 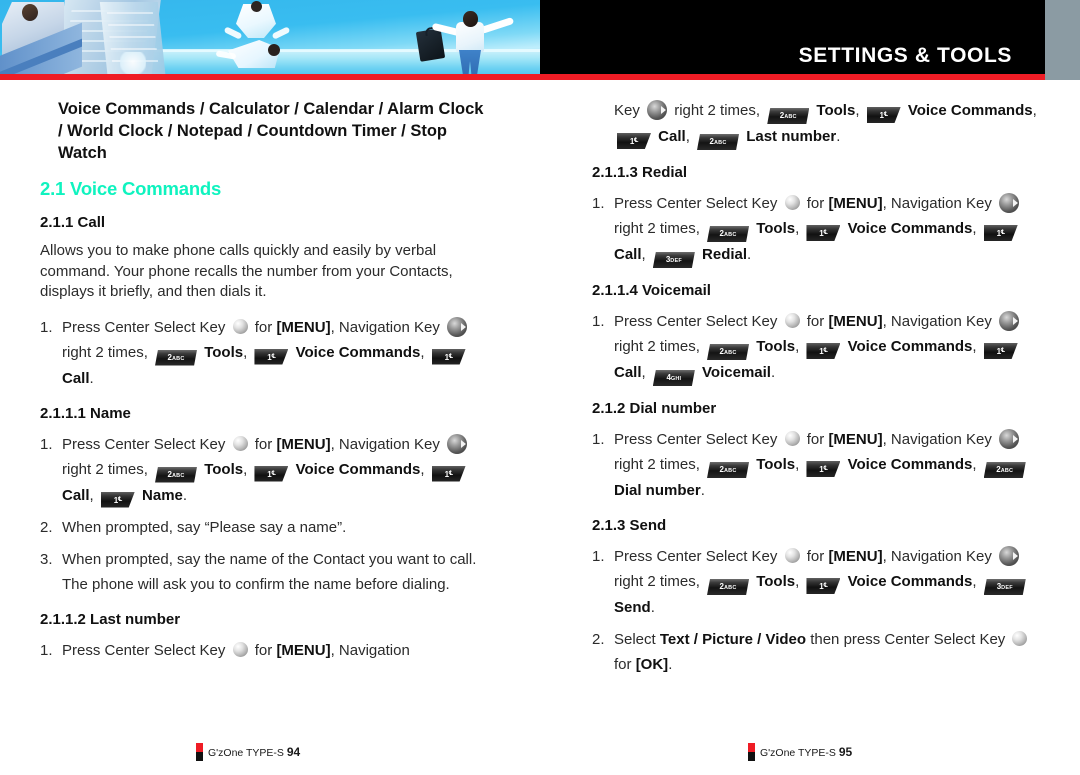 What do you see at coordinates (46, 559) in the screenshot?
I see `step-number: 3.` at bounding box center [46, 559].